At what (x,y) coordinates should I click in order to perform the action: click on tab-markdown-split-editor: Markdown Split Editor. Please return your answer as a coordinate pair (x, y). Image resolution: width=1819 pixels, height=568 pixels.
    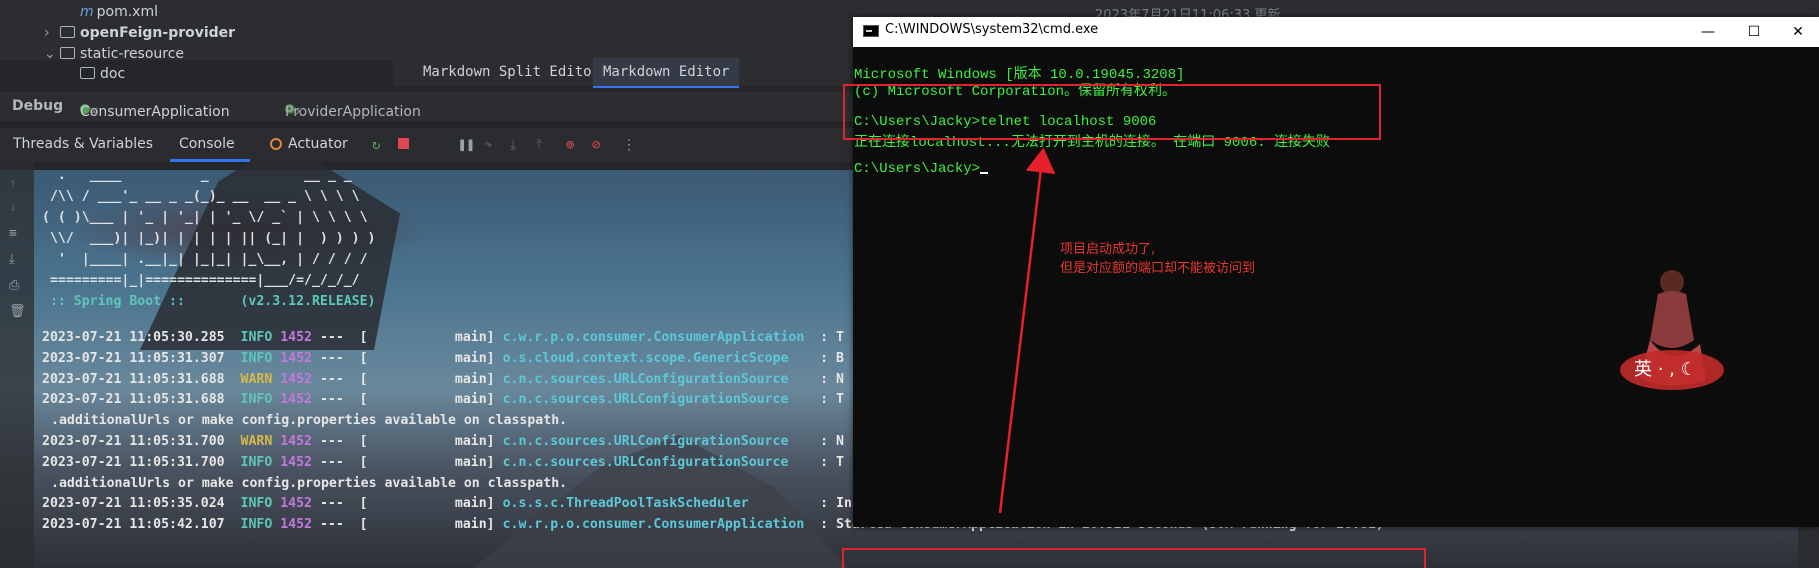
    Looking at the image, I should click on (511, 72).